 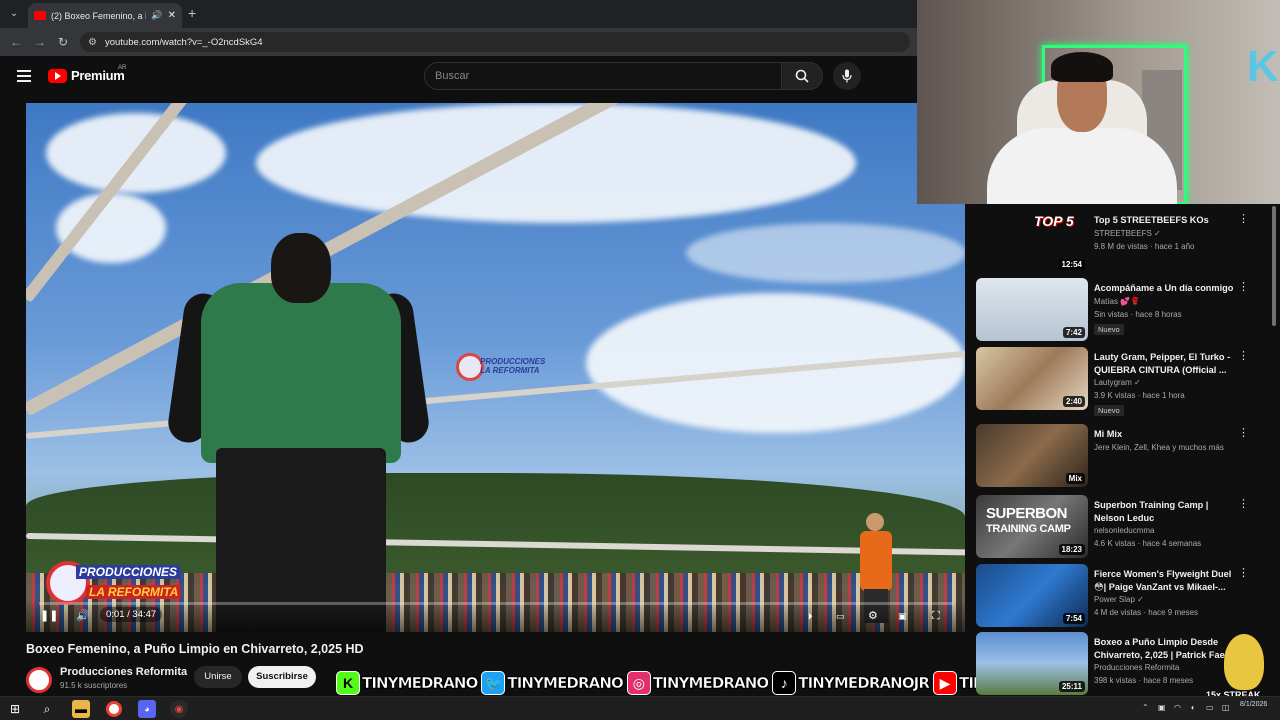 I want to click on channel-name: Producciones Reformita, so click(x=123, y=672).